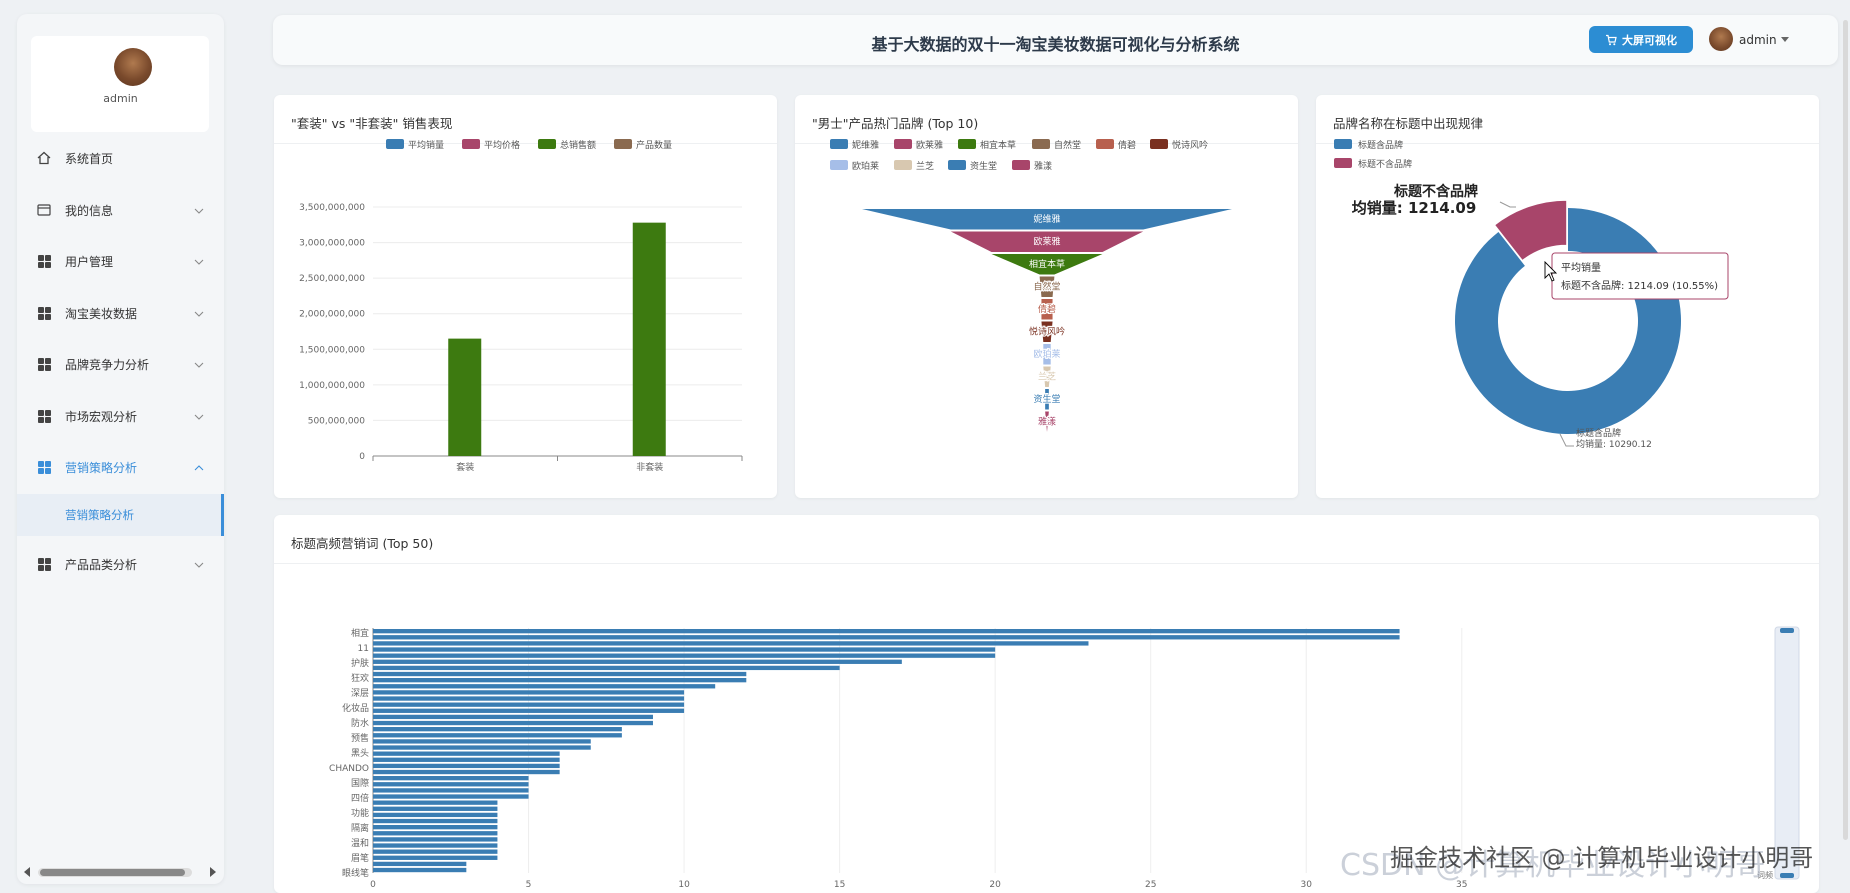  I want to click on funnel-label: 雅漾, so click(1047, 422).